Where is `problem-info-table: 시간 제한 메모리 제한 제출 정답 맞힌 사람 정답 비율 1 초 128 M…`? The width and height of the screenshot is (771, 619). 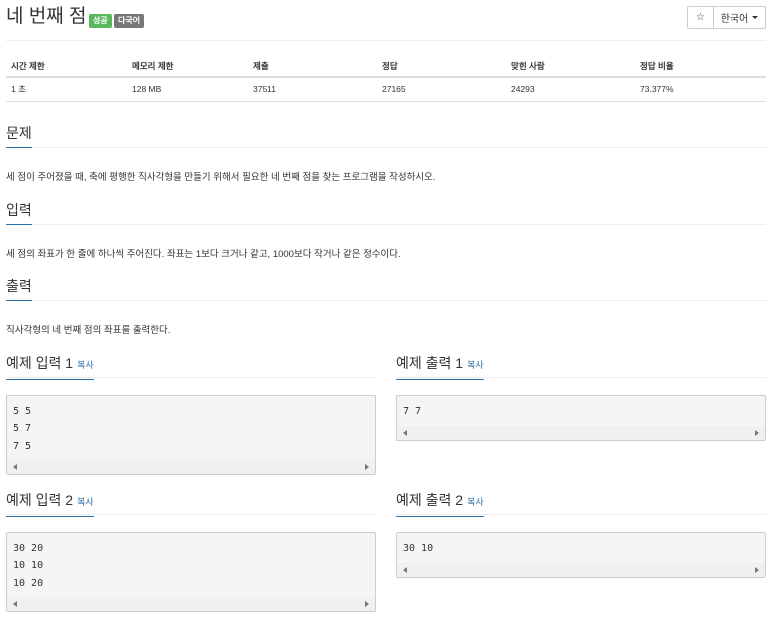 problem-info-table: 시간 제한 메모리 제한 제출 정답 맞힌 사람 정답 비율 1 초 128 M… is located at coordinates (386, 78).